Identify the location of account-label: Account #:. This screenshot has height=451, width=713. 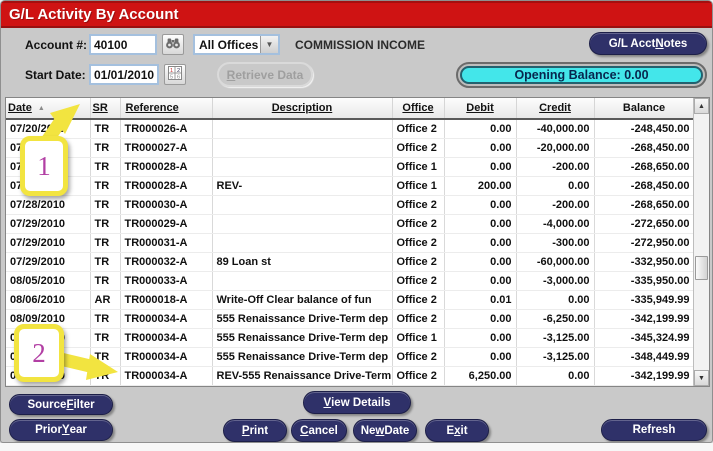
(56, 45).